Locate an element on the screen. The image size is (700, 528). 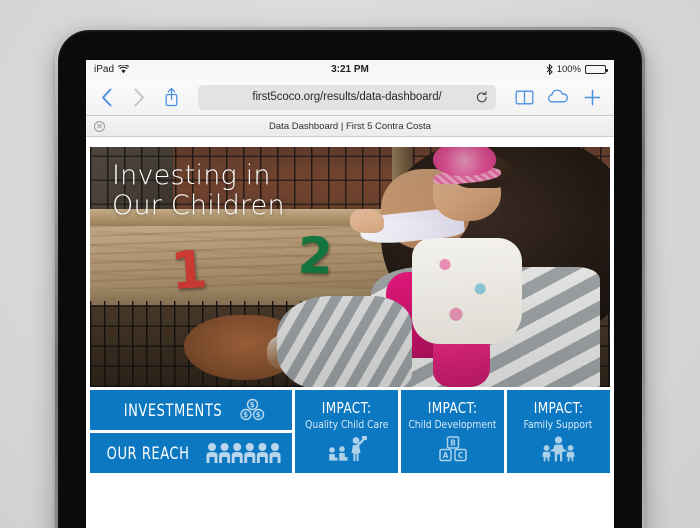
chevron-left-icon is located at coordinates (107, 97).